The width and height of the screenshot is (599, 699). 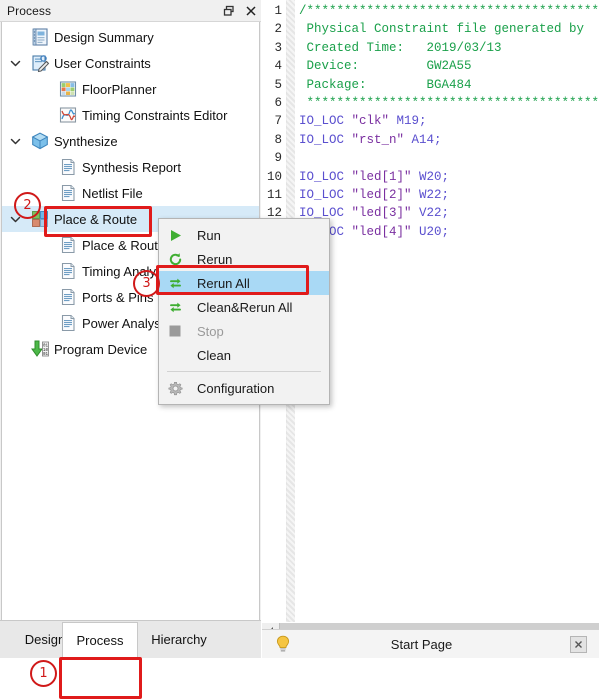 What do you see at coordinates (96, 219) in the screenshot?
I see `tree-item-label: Place & Route` at bounding box center [96, 219].